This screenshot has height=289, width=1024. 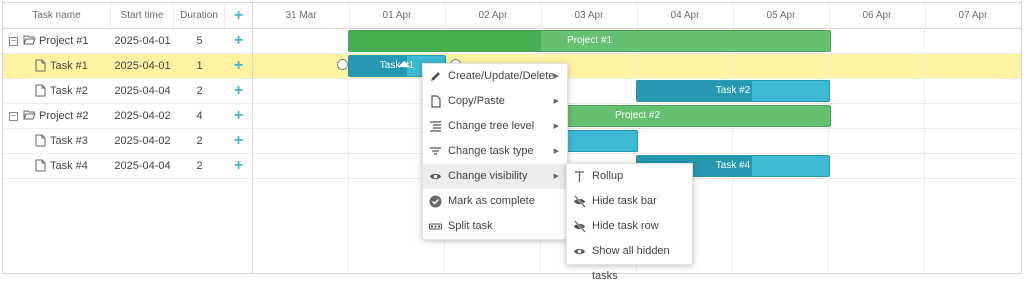 What do you see at coordinates (57, 91) in the screenshot?
I see `task-name-cell: Task #2` at bounding box center [57, 91].